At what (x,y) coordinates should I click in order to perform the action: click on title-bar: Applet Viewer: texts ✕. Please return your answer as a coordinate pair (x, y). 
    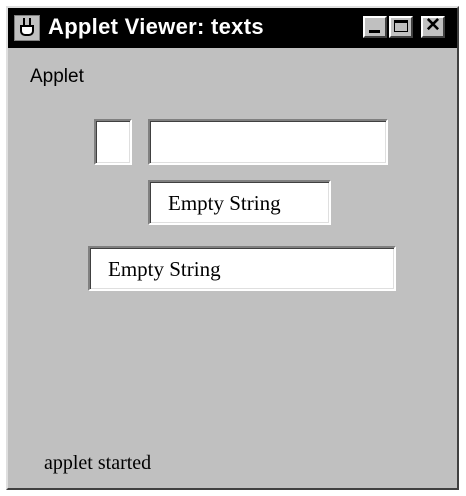
    Looking at the image, I should click on (232, 28).